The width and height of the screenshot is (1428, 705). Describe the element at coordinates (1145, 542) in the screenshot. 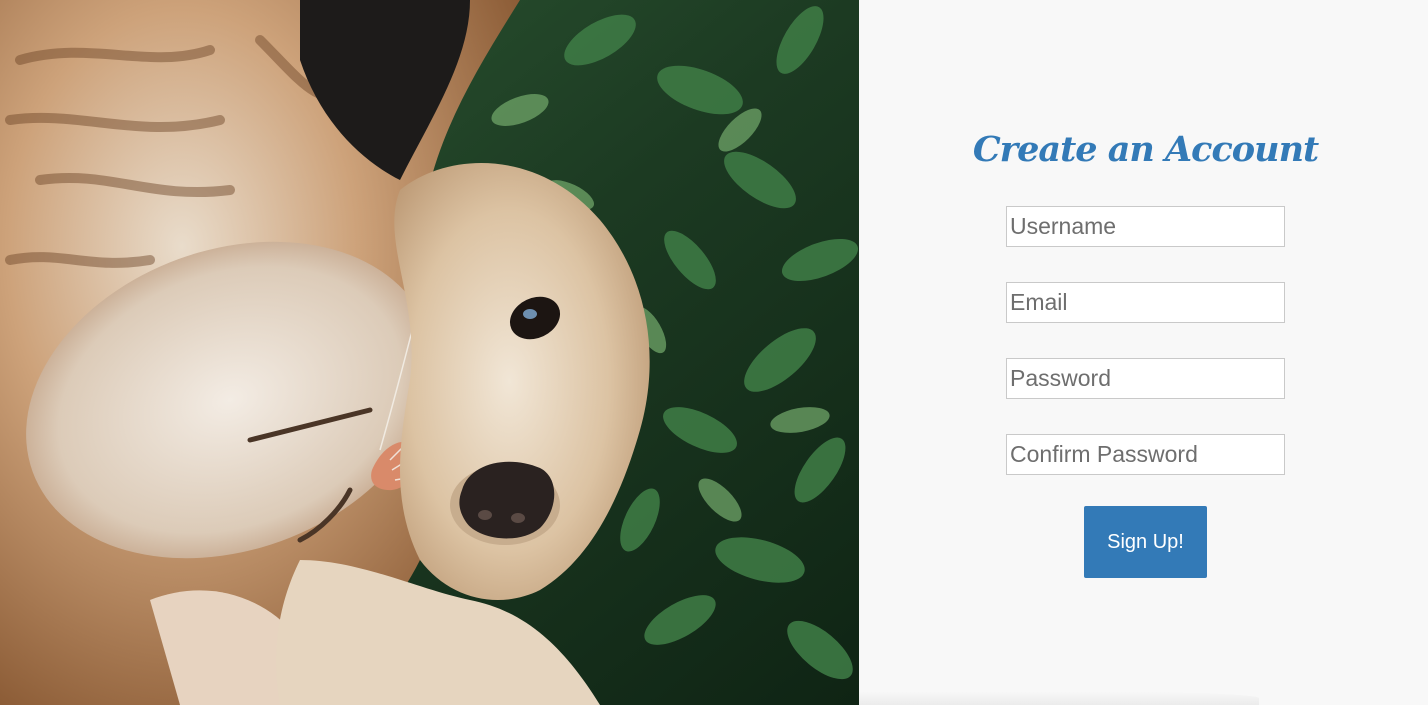

I see `sign-up-button: Sign Up!` at that location.